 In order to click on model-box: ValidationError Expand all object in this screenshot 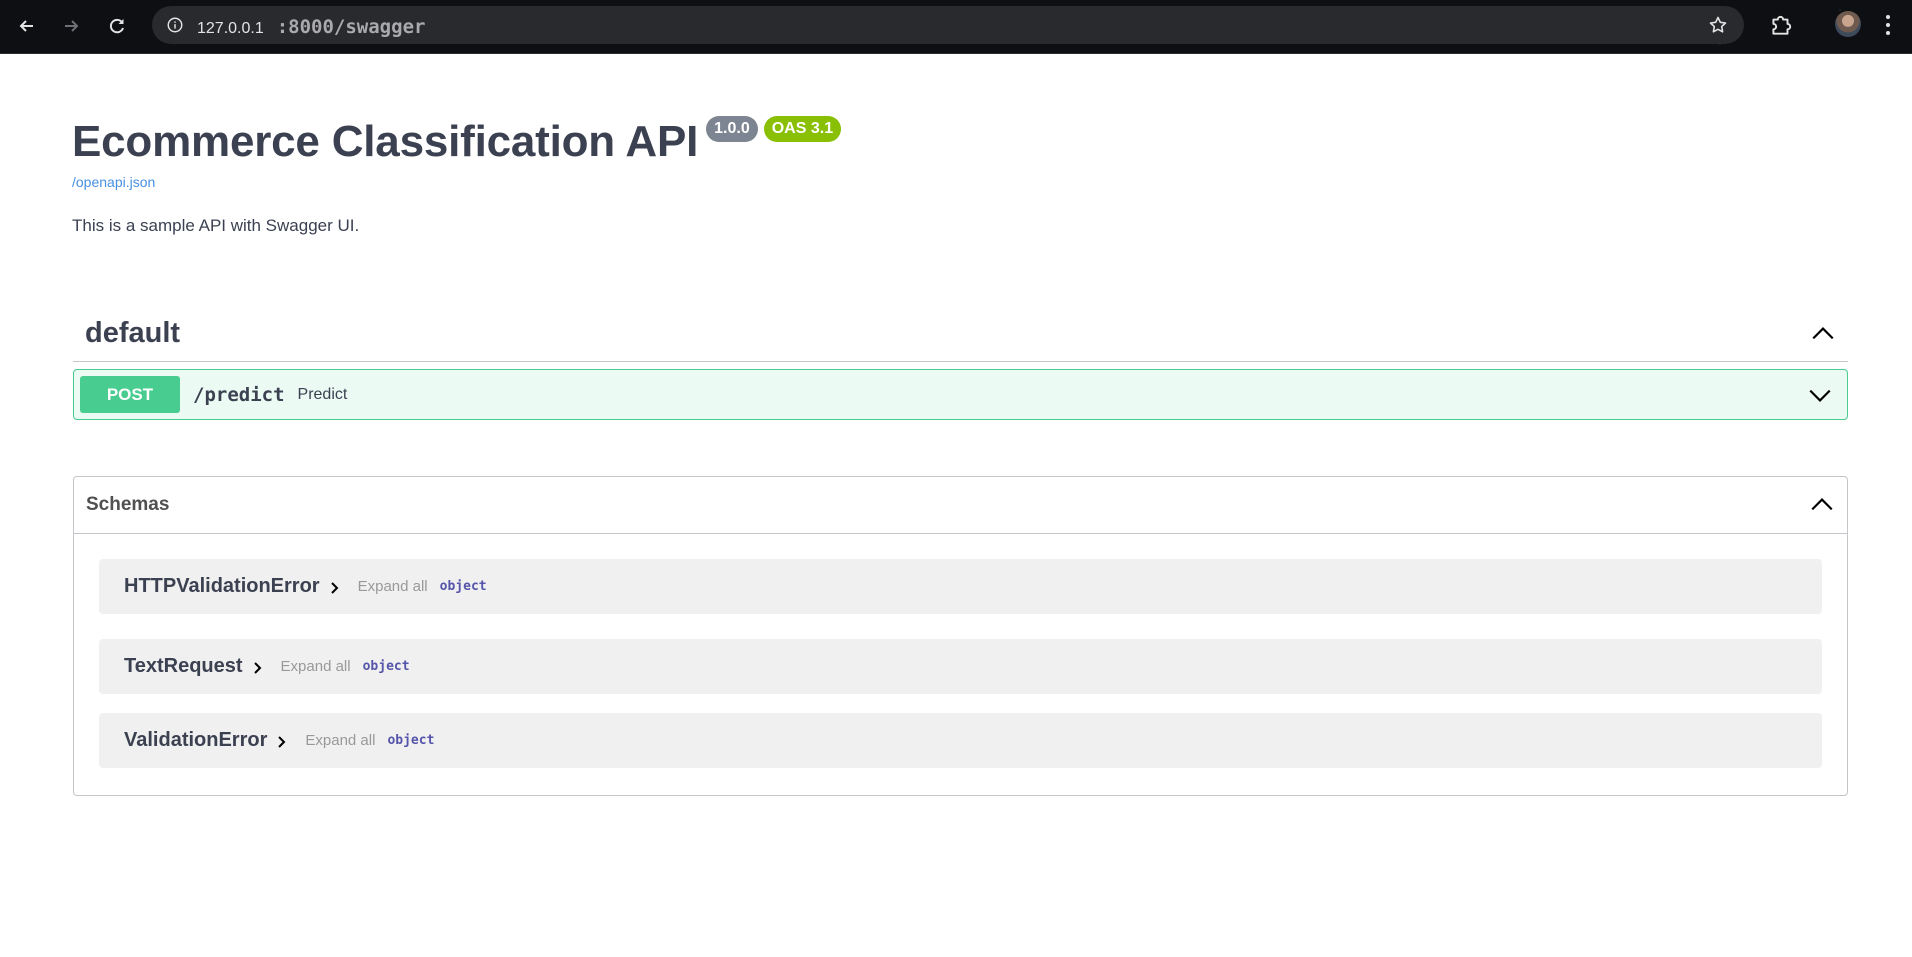, I will do `click(960, 740)`.